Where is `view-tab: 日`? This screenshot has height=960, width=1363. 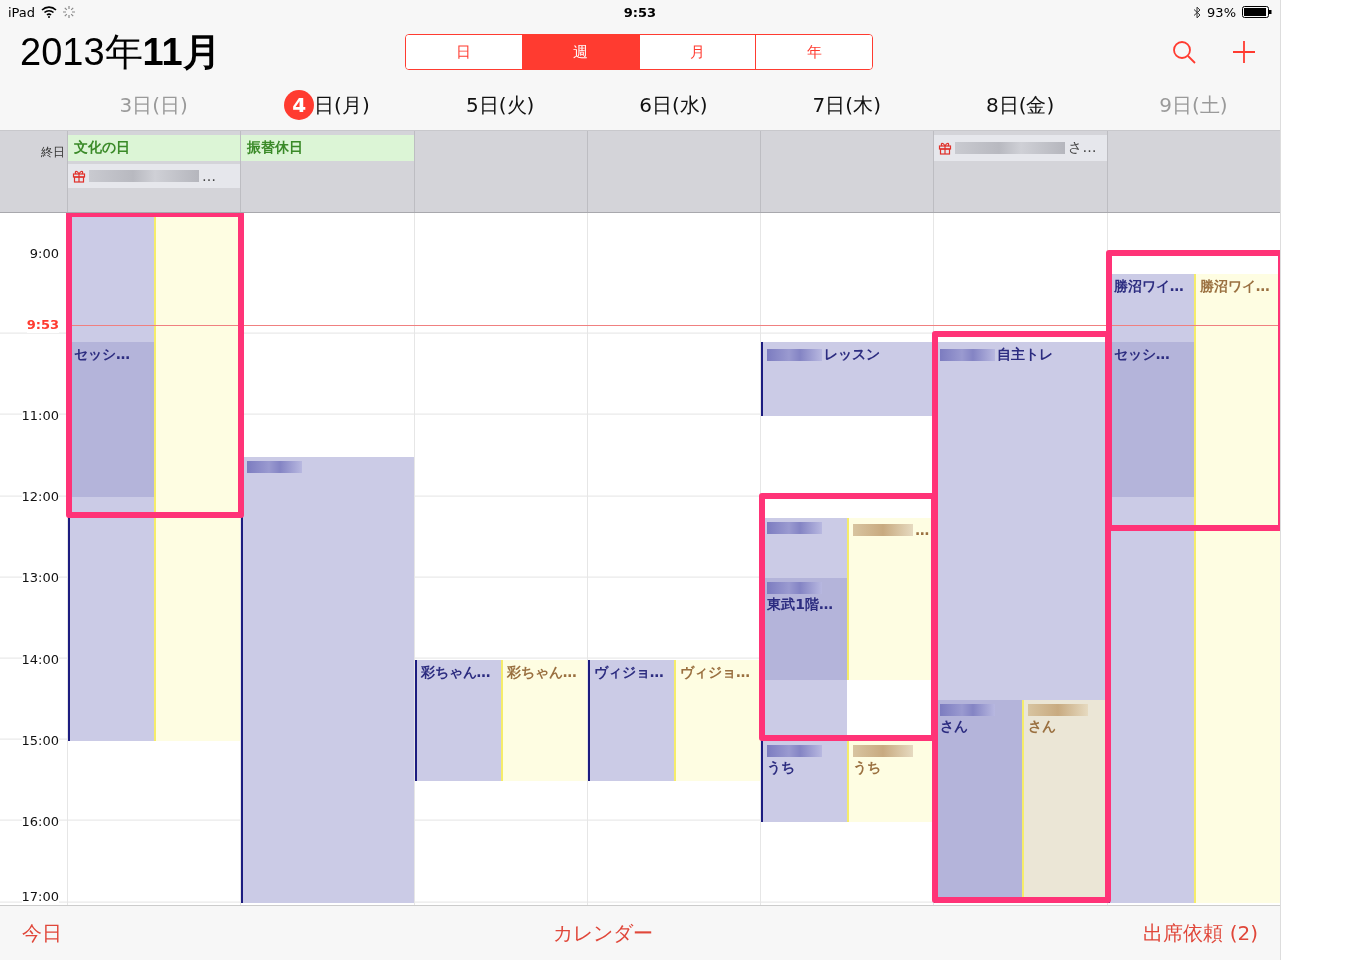 view-tab: 日 is located at coordinates (464, 52).